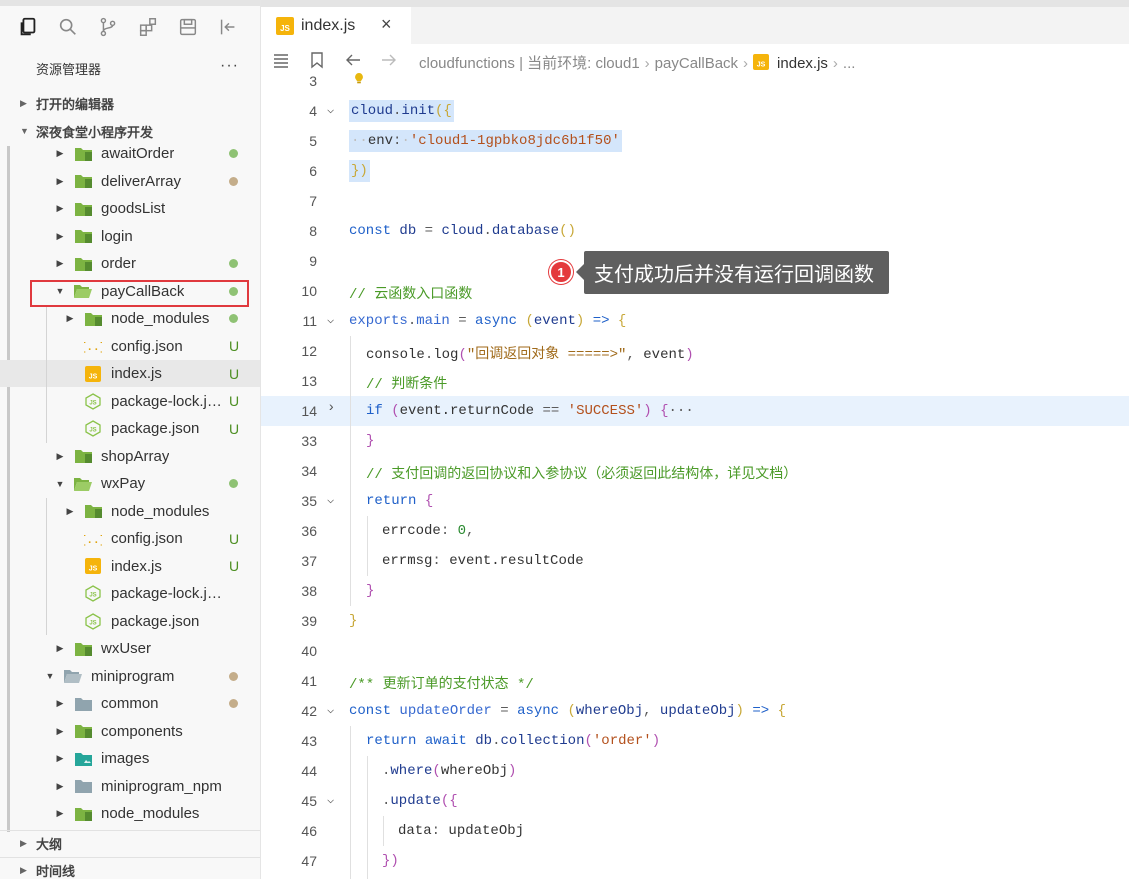  I want to click on code-comment: // 支付回调的返回协议和入参协议（必须返回此结构体，详见文档）, so click(582, 475).